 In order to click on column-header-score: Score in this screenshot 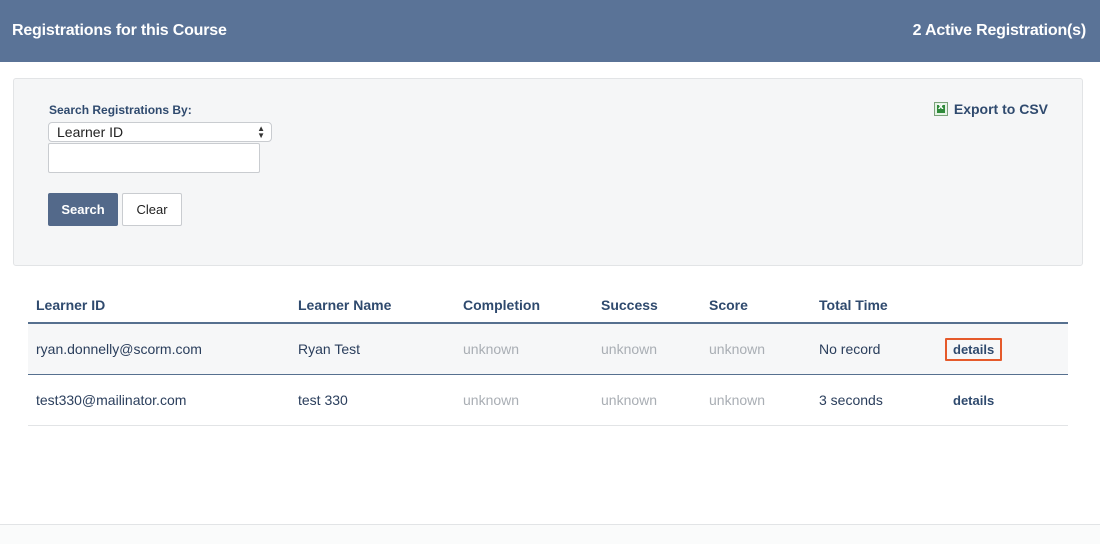, I will do `click(728, 305)`.